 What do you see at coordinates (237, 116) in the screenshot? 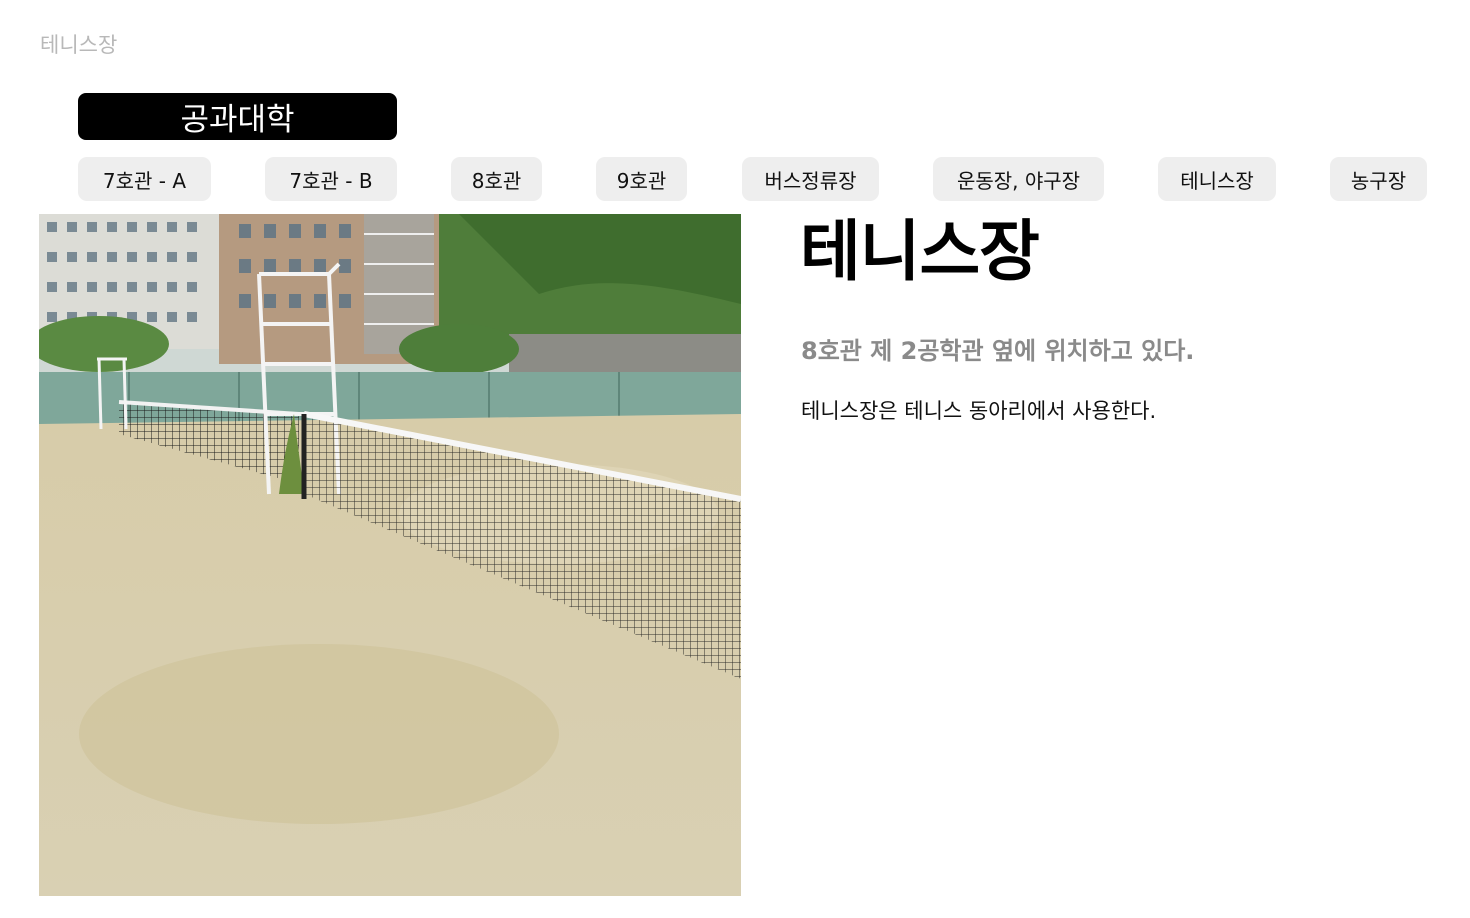
I see `category-badge: 공과대학` at bounding box center [237, 116].